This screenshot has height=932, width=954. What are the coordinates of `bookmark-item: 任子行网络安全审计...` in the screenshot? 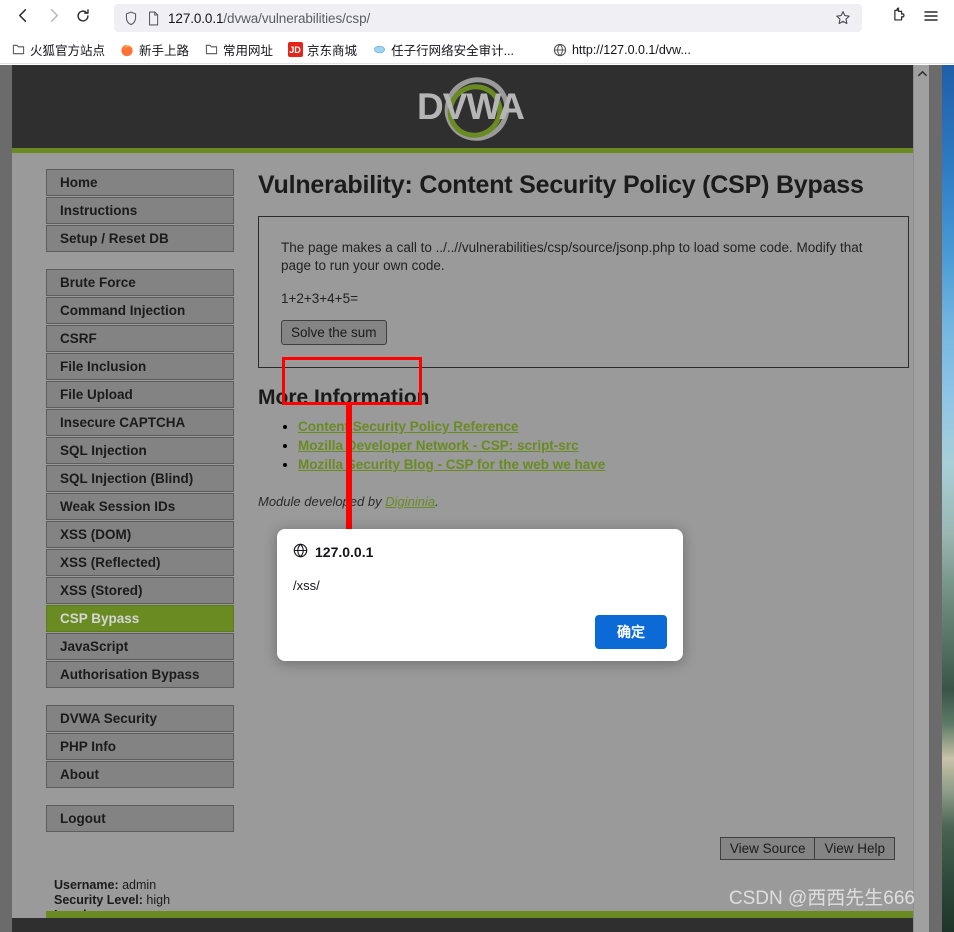 It's located at (442, 49).